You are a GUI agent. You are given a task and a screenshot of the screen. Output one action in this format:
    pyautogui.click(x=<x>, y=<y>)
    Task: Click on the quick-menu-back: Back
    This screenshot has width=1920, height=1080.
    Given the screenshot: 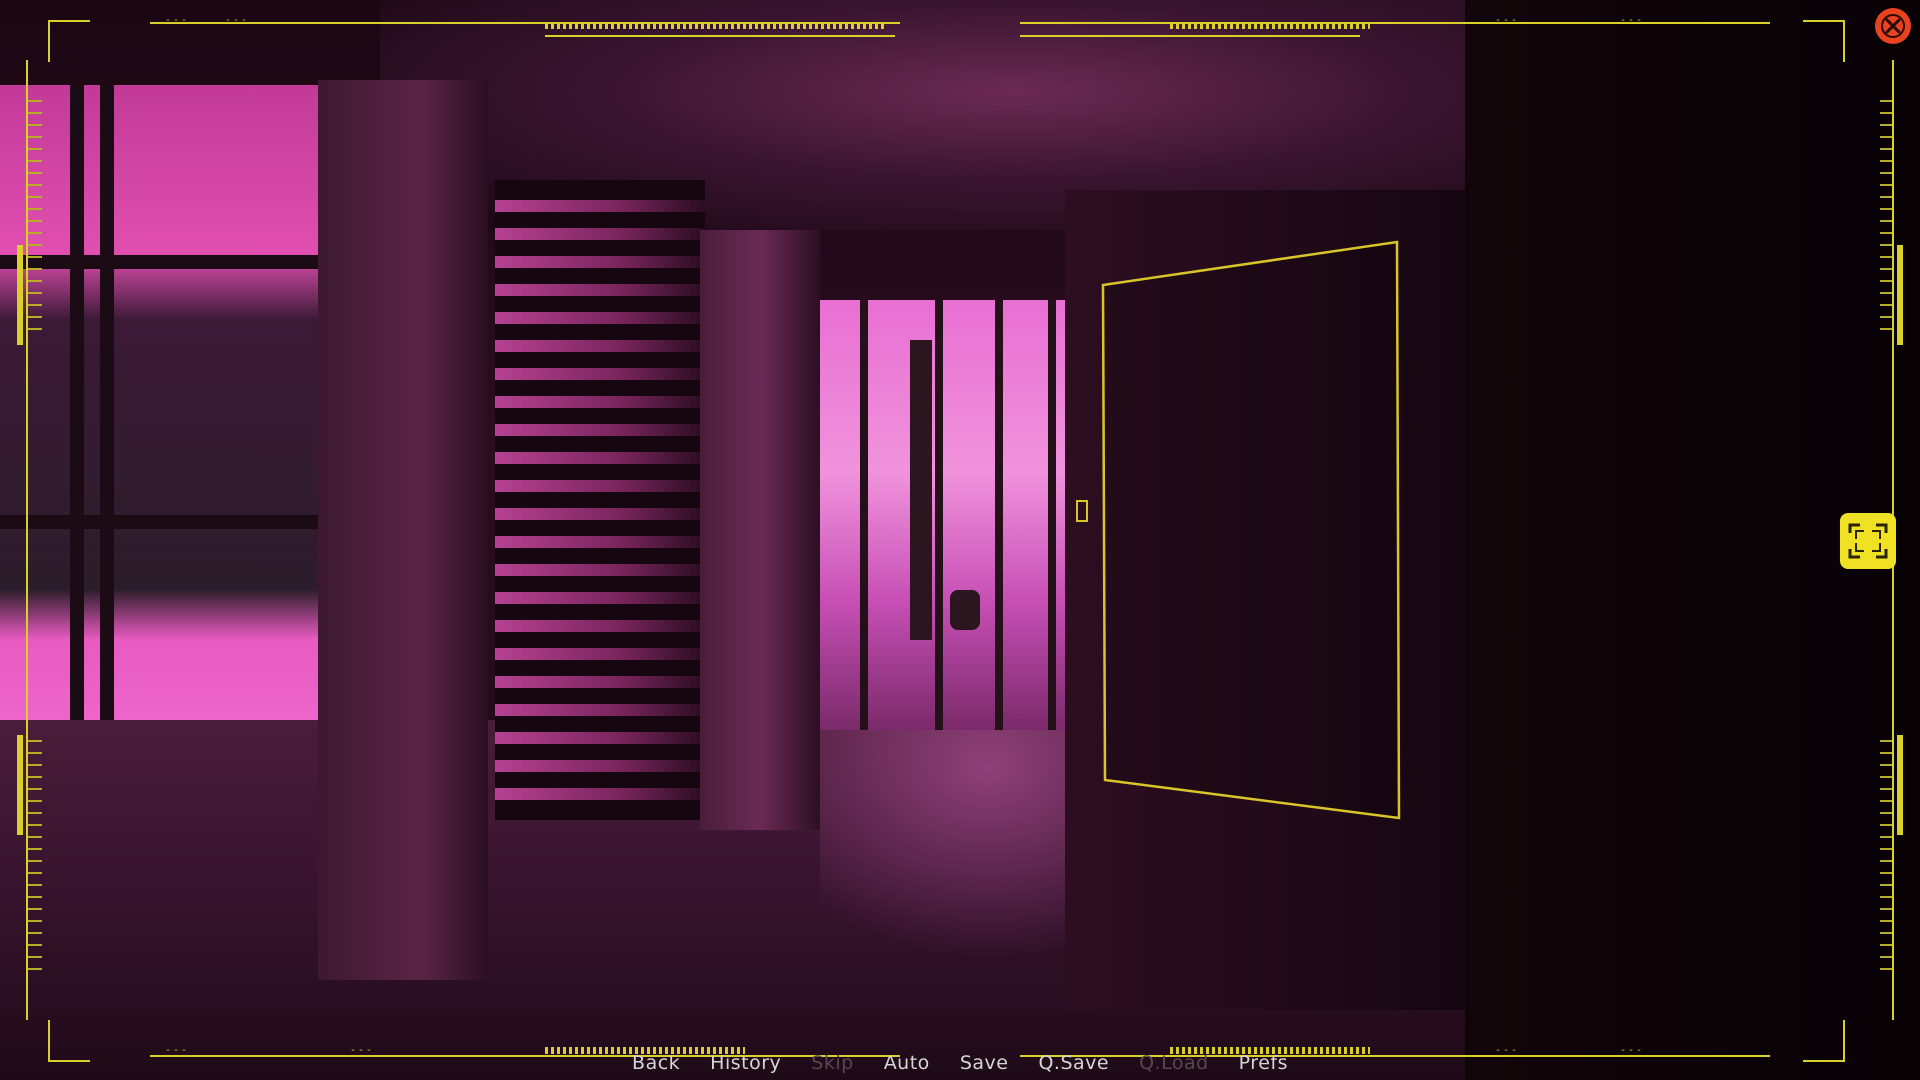 What is the action you would take?
    pyautogui.click(x=656, y=1066)
    